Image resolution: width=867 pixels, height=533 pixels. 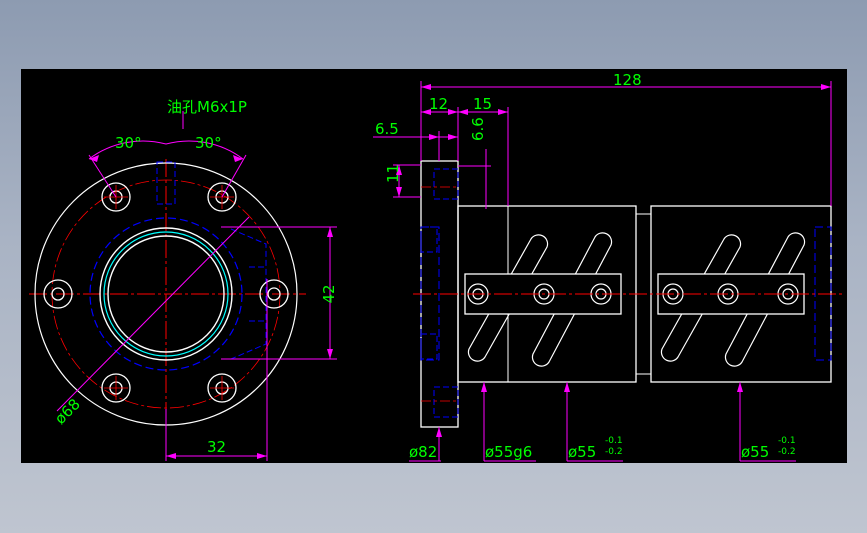 What do you see at coordinates (207, 107) in the screenshot?
I see `oil-hole-label: 油孔M6x1P` at bounding box center [207, 107].